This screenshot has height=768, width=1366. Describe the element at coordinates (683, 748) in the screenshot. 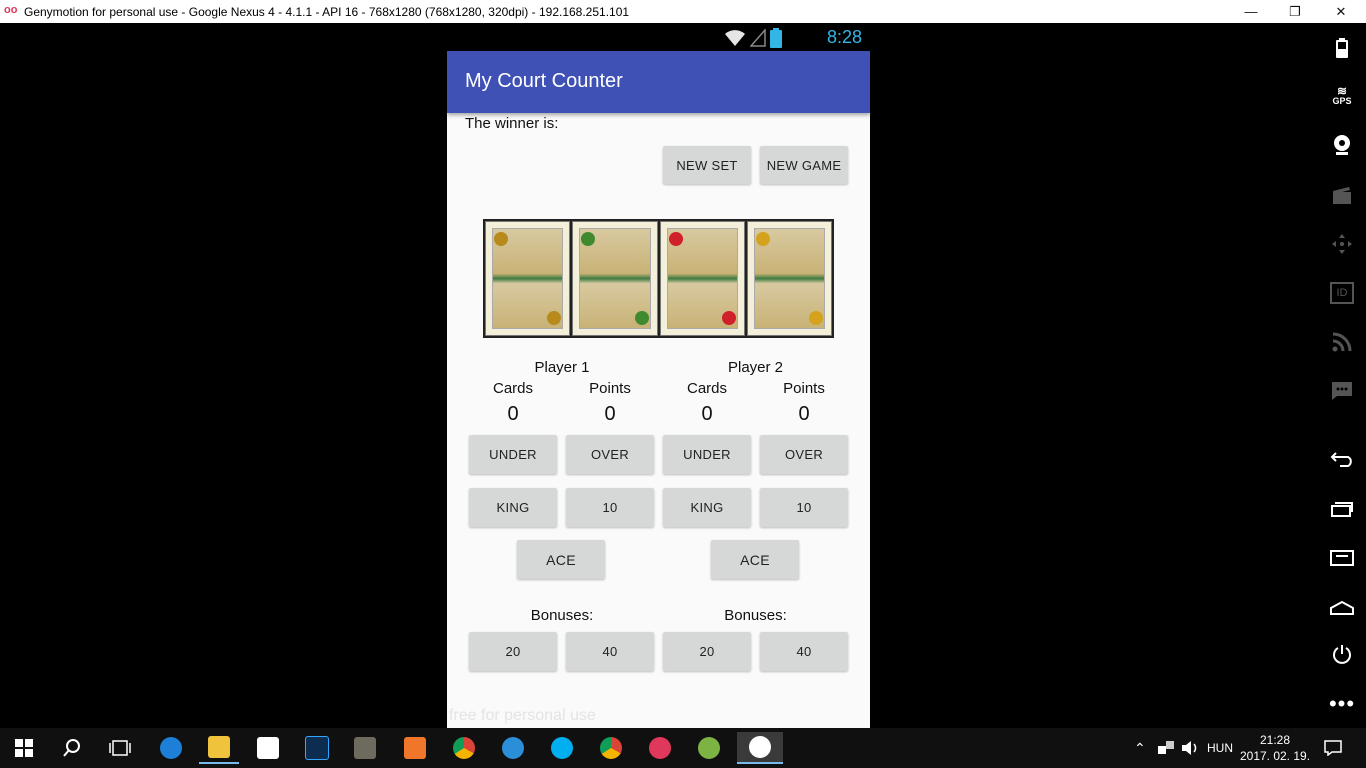

I see `taskbar: ⌃ HUN 21:28 2017. 02. 19.` at that location.